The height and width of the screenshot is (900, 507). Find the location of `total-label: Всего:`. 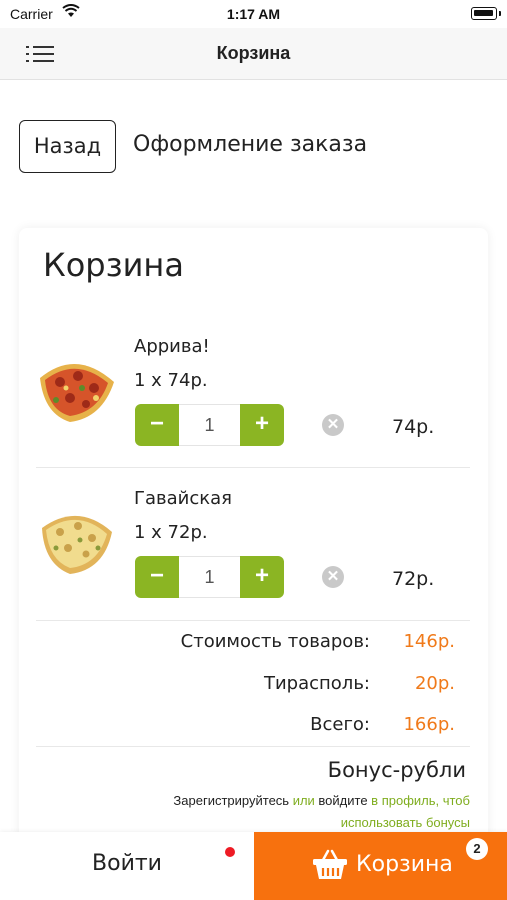

total-label: Всего: is located at coordinates (340, 724).